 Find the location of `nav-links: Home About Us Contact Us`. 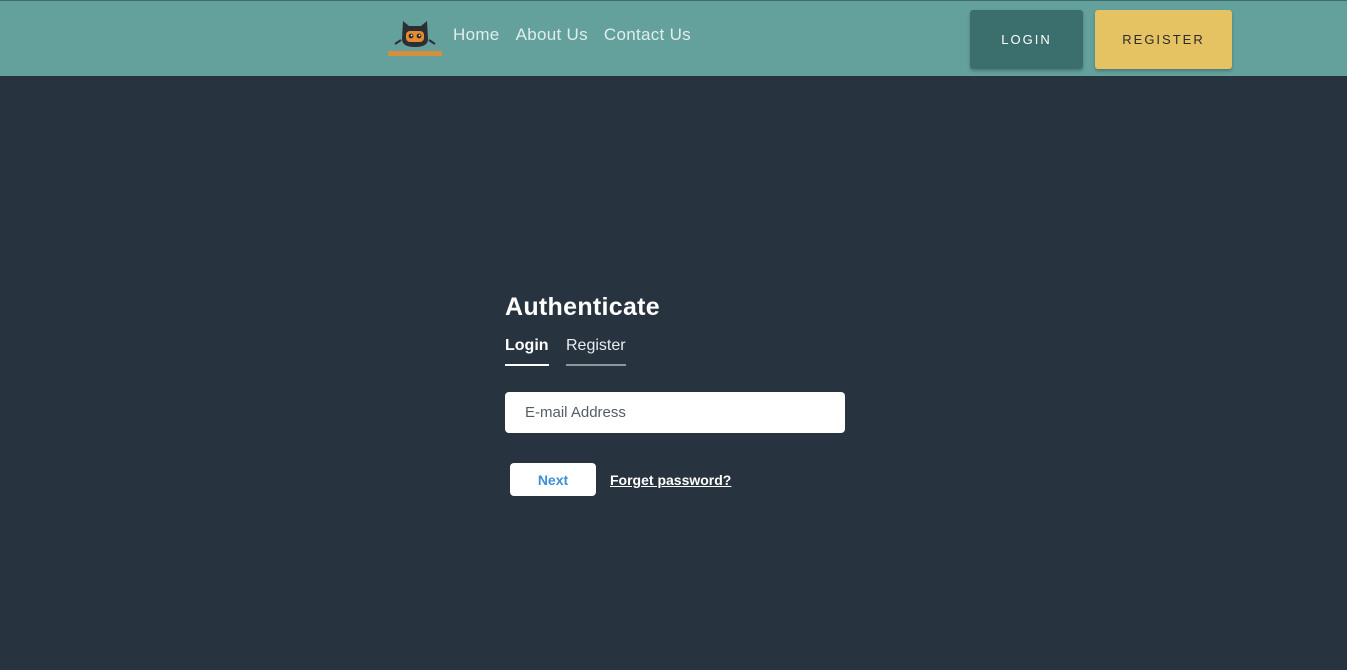

nav-links: Home About Us Contact Us is located at coordinates (580, 35).